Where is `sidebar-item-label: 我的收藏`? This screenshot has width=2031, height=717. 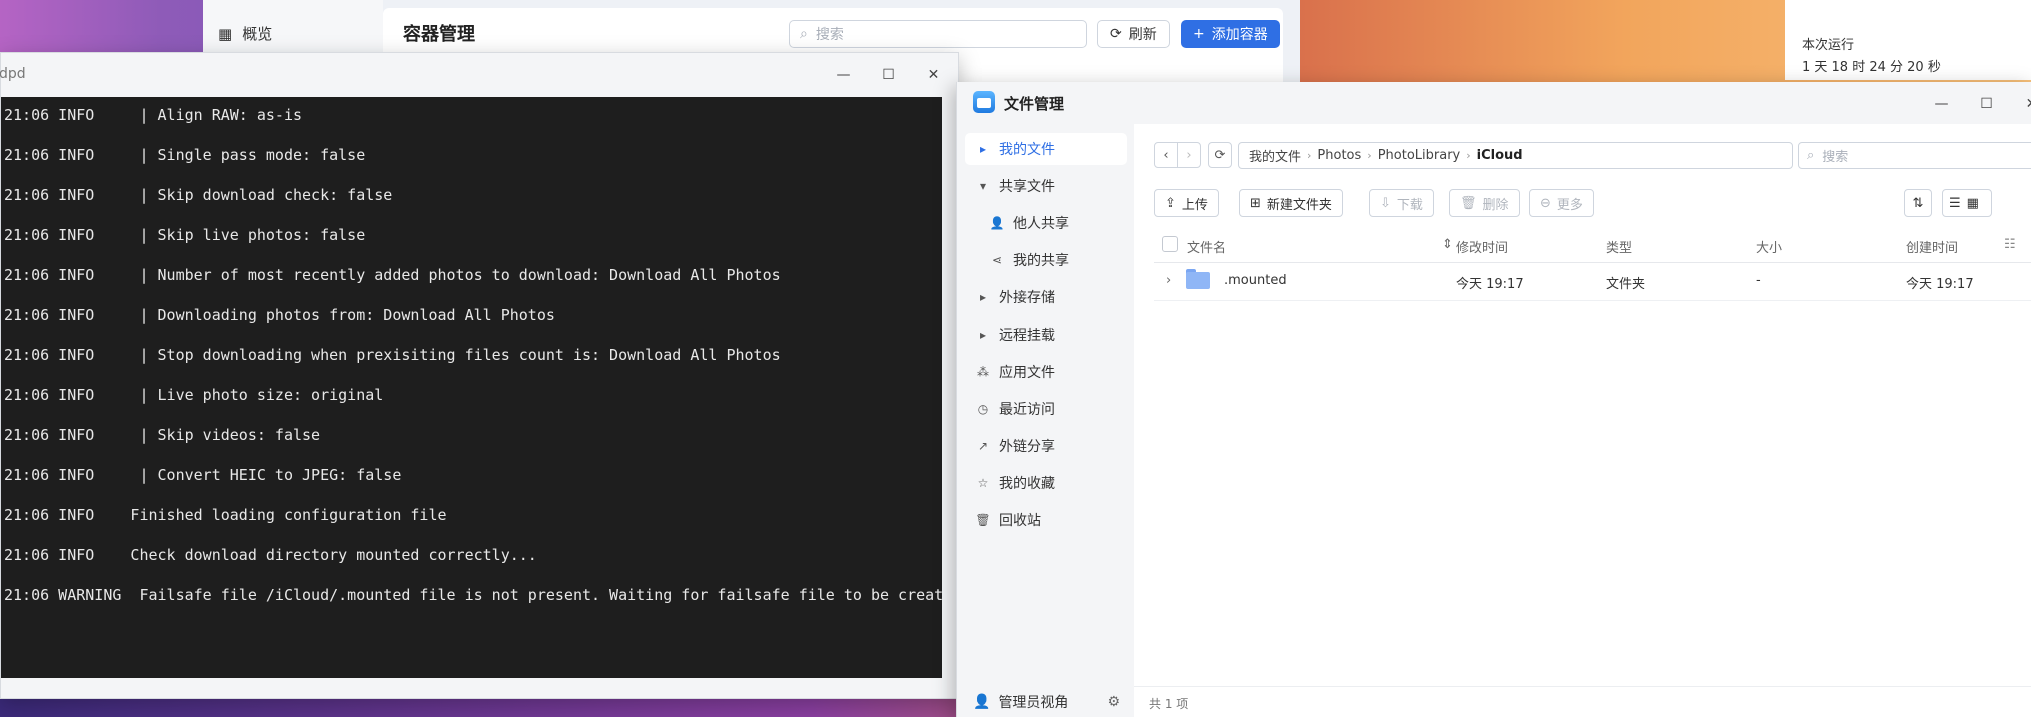
sidebar-item-label: 我的收藏 is located at coordinates (1027, 484).